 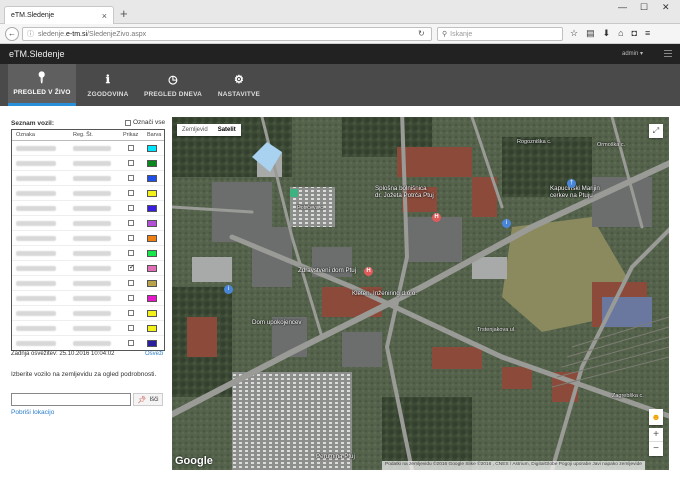 What do you see at coordinates (277, 322) in the screenshot?
I see `map-label-retirement-home: Dom upokojencev` at bounding box center [277, 322].